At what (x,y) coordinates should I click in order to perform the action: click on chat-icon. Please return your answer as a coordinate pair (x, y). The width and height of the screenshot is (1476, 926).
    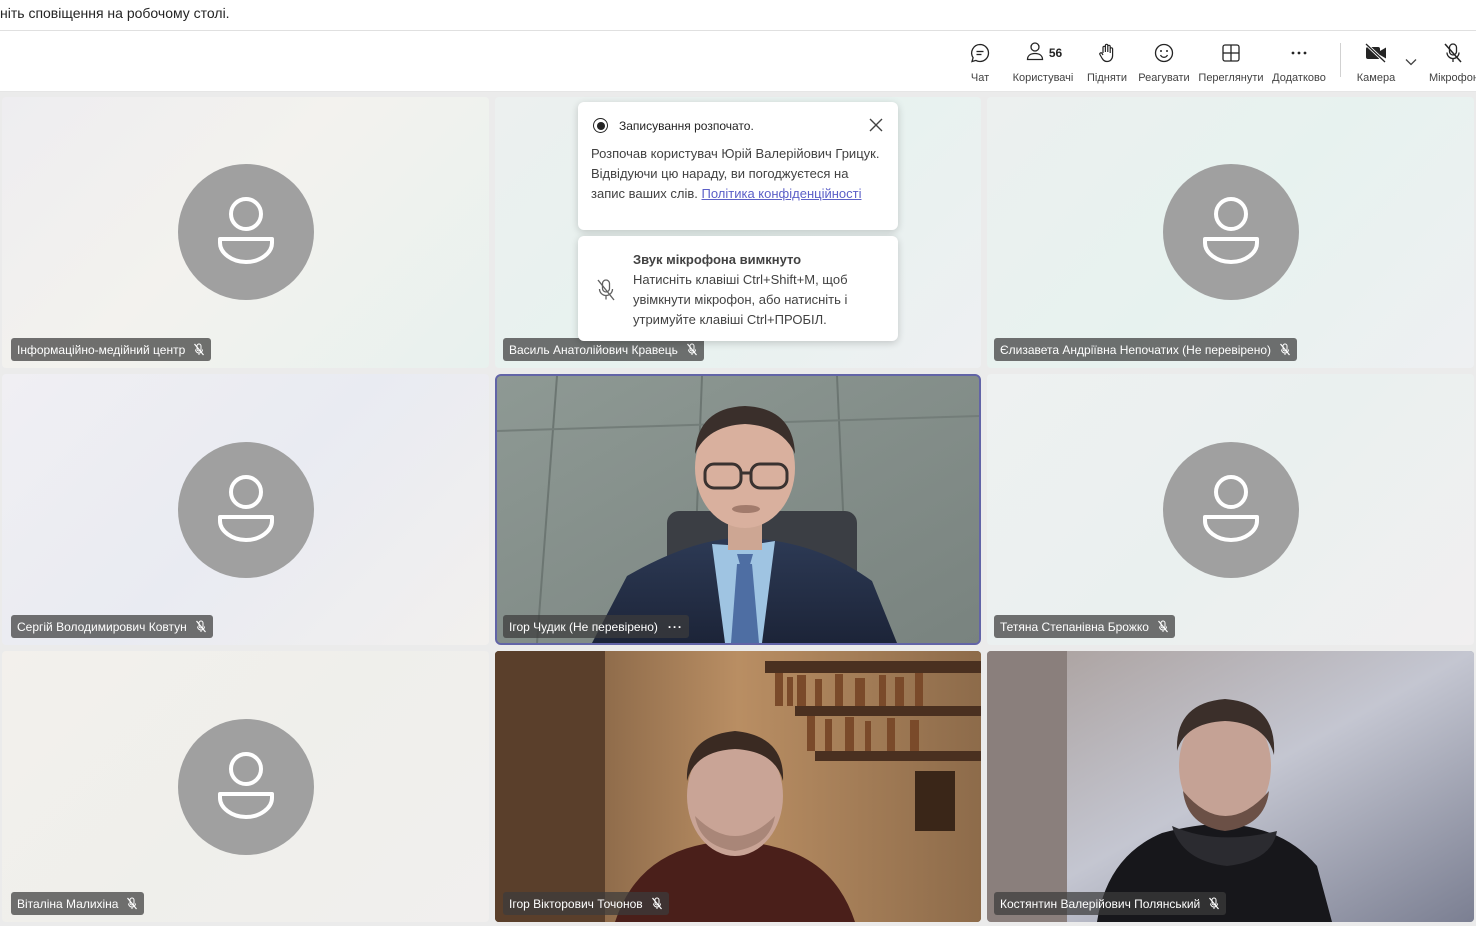
    Looking at the image, I should click on (980, 53).